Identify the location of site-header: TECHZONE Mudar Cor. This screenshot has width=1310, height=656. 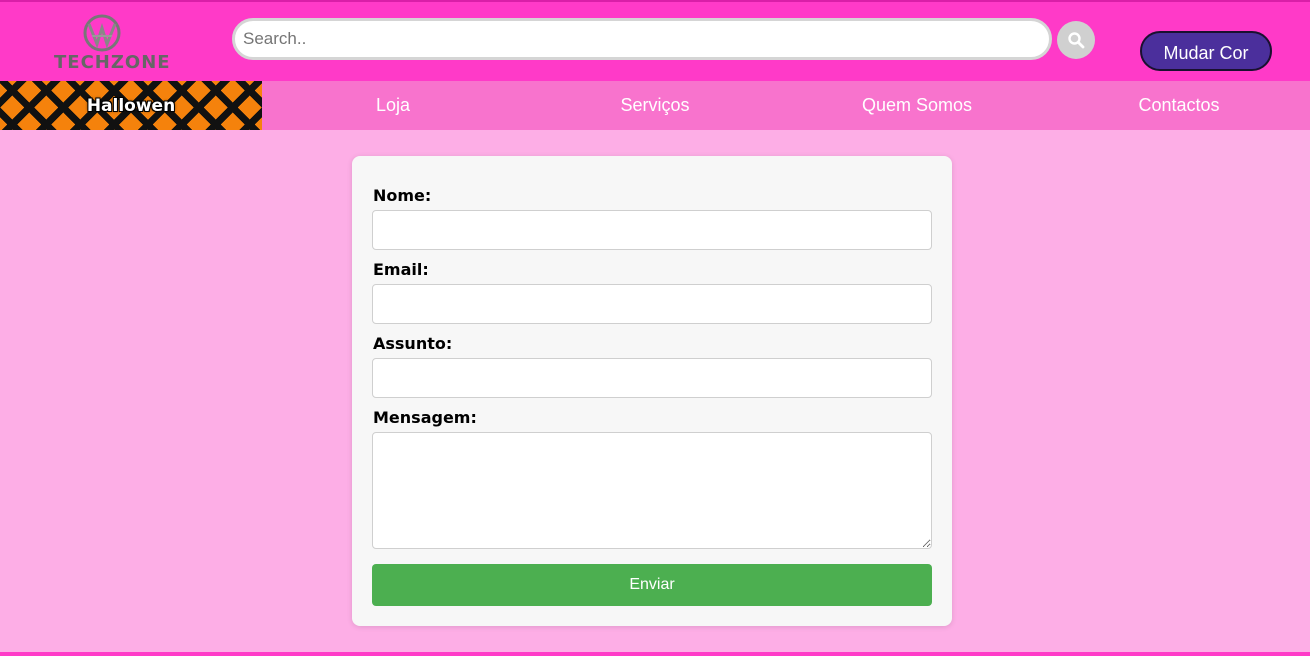
(655, 40).